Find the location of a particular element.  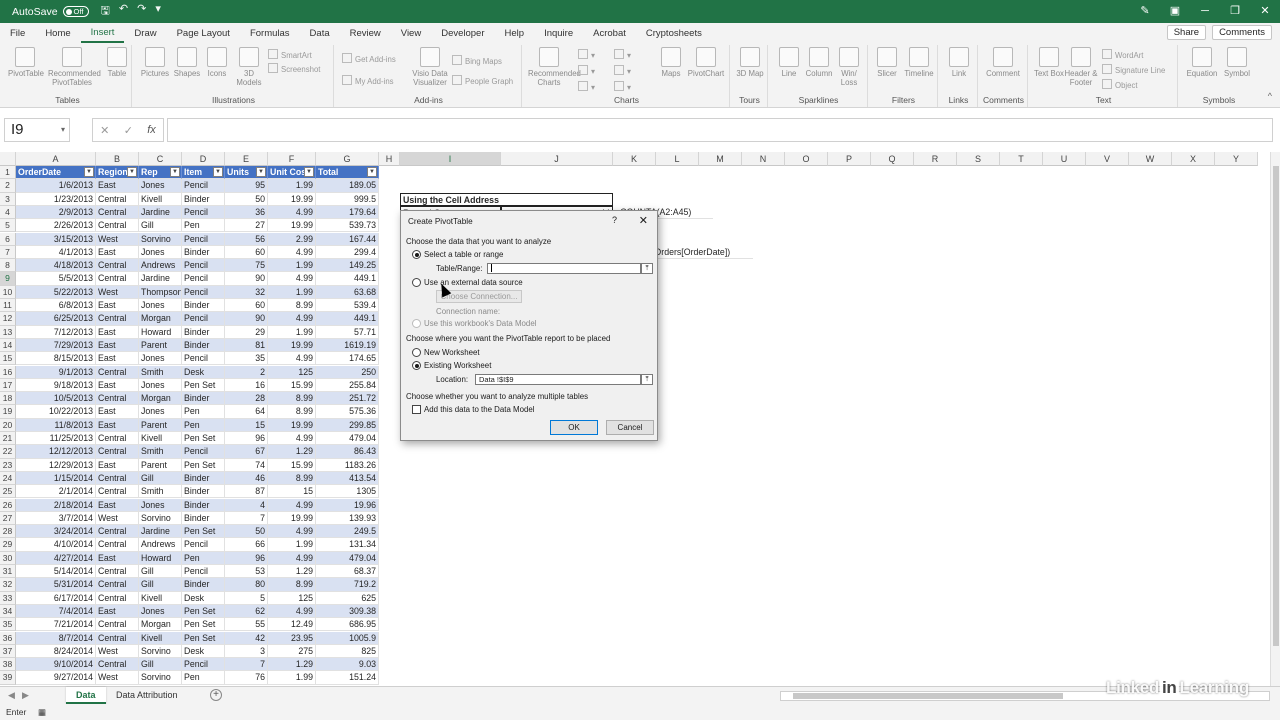

row-header-23: 23 is located at coordinates (8, 465).